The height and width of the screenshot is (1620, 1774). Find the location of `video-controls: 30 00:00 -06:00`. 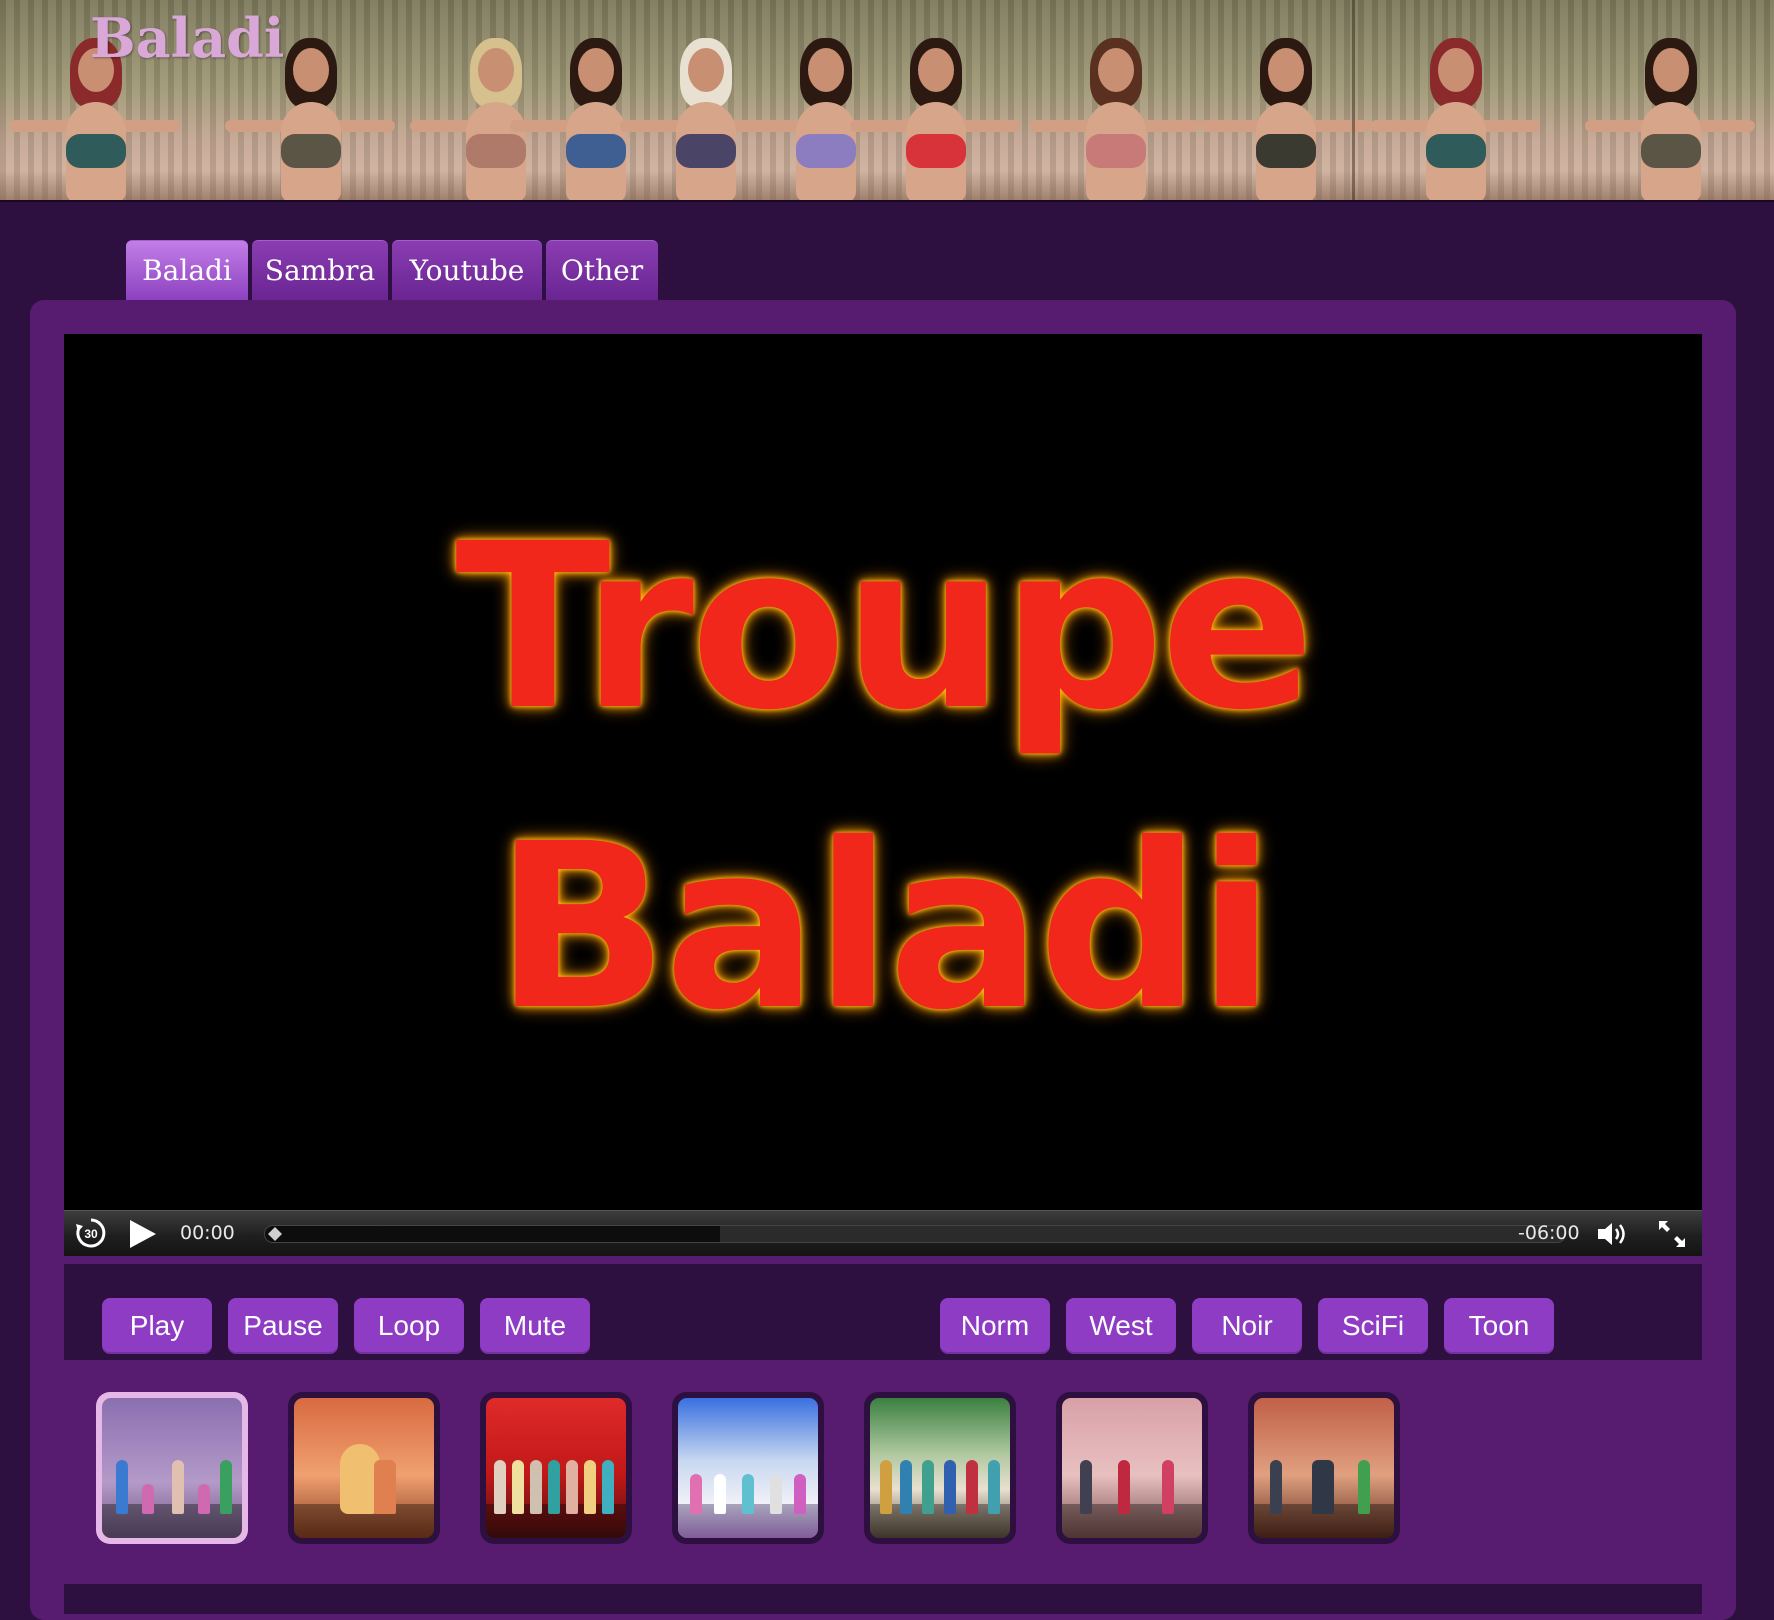

video-controls: 30 00:00 -06:00 is located at coordinates (883, 1233).